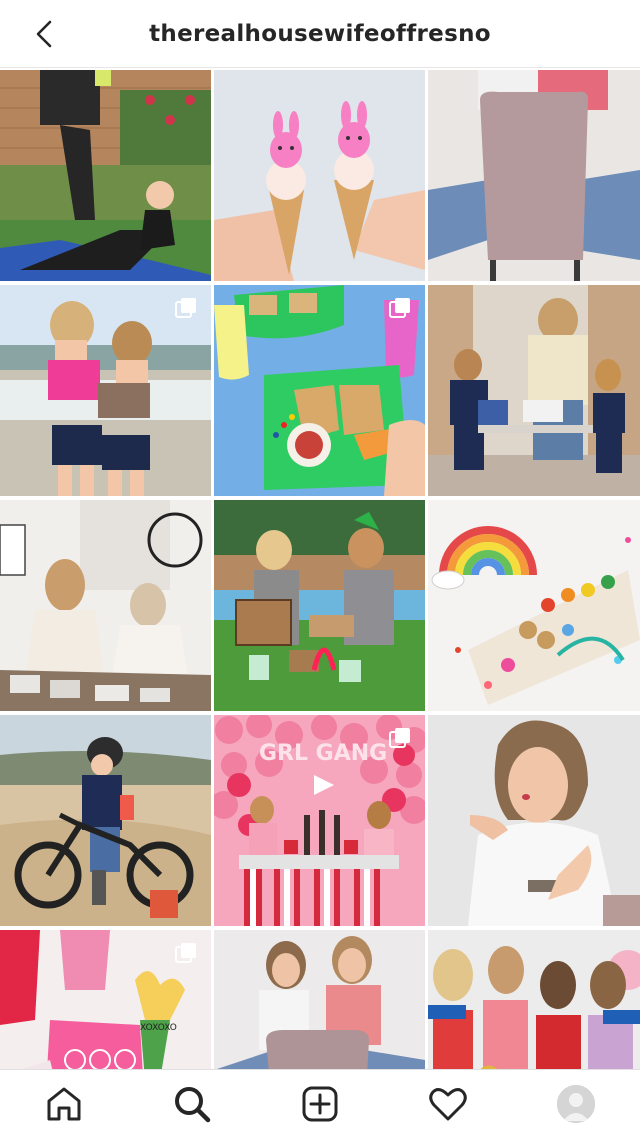 The image size is (640, 1138). I want to click on search-icon, so click(193, 1105).